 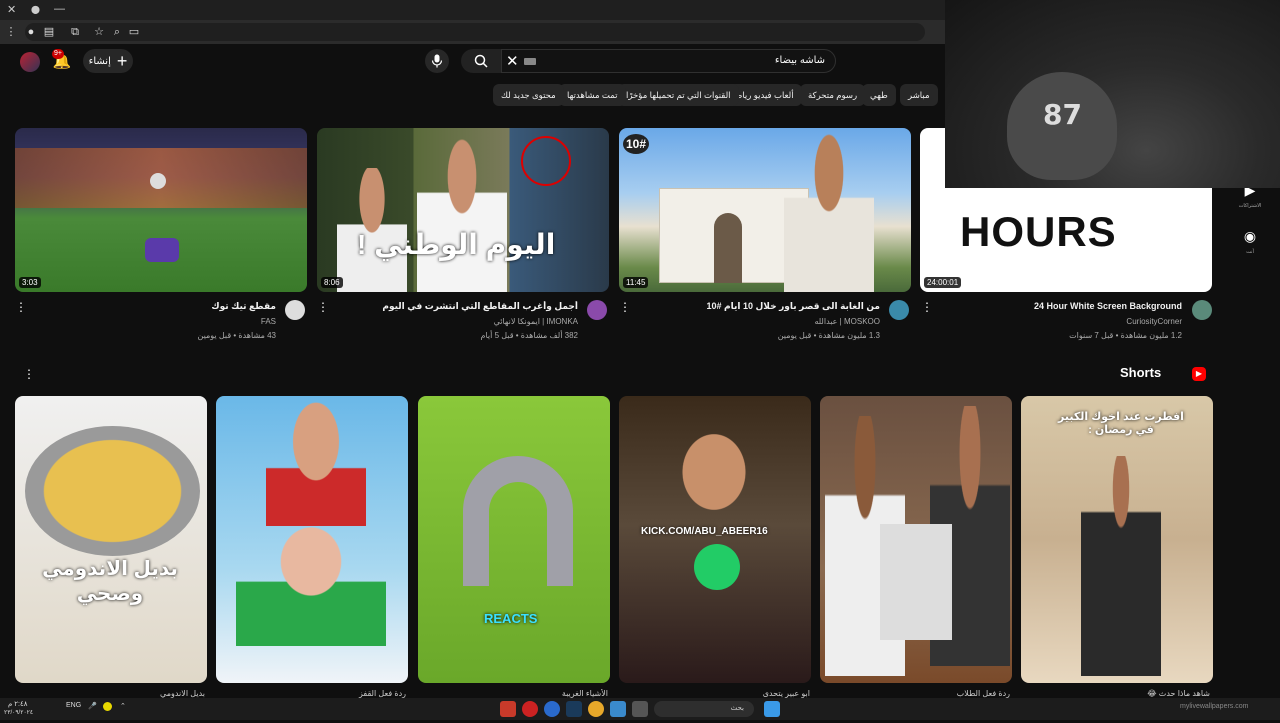 I want to click on short-title: ردة فعل القفز, so click(x=316, y=693).